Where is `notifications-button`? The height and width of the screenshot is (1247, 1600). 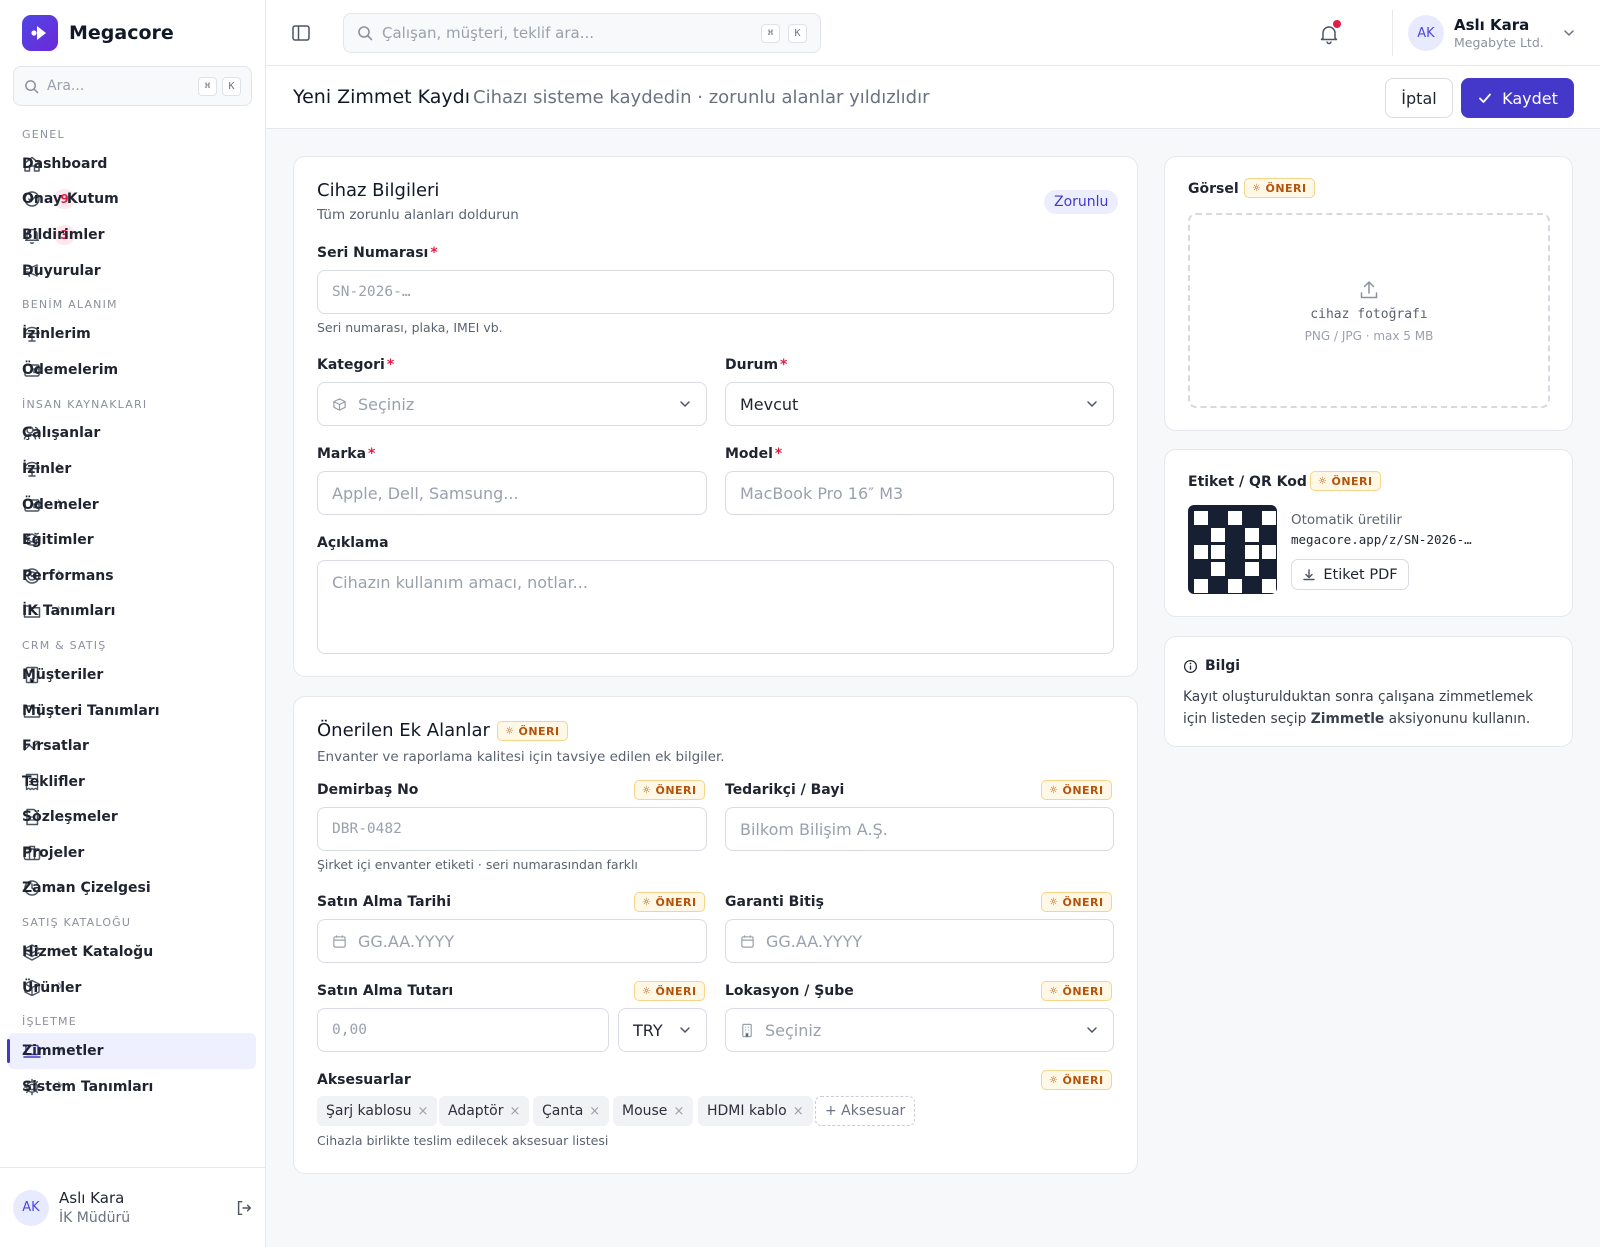 notifications-button is located at coordinates (1329, 33).